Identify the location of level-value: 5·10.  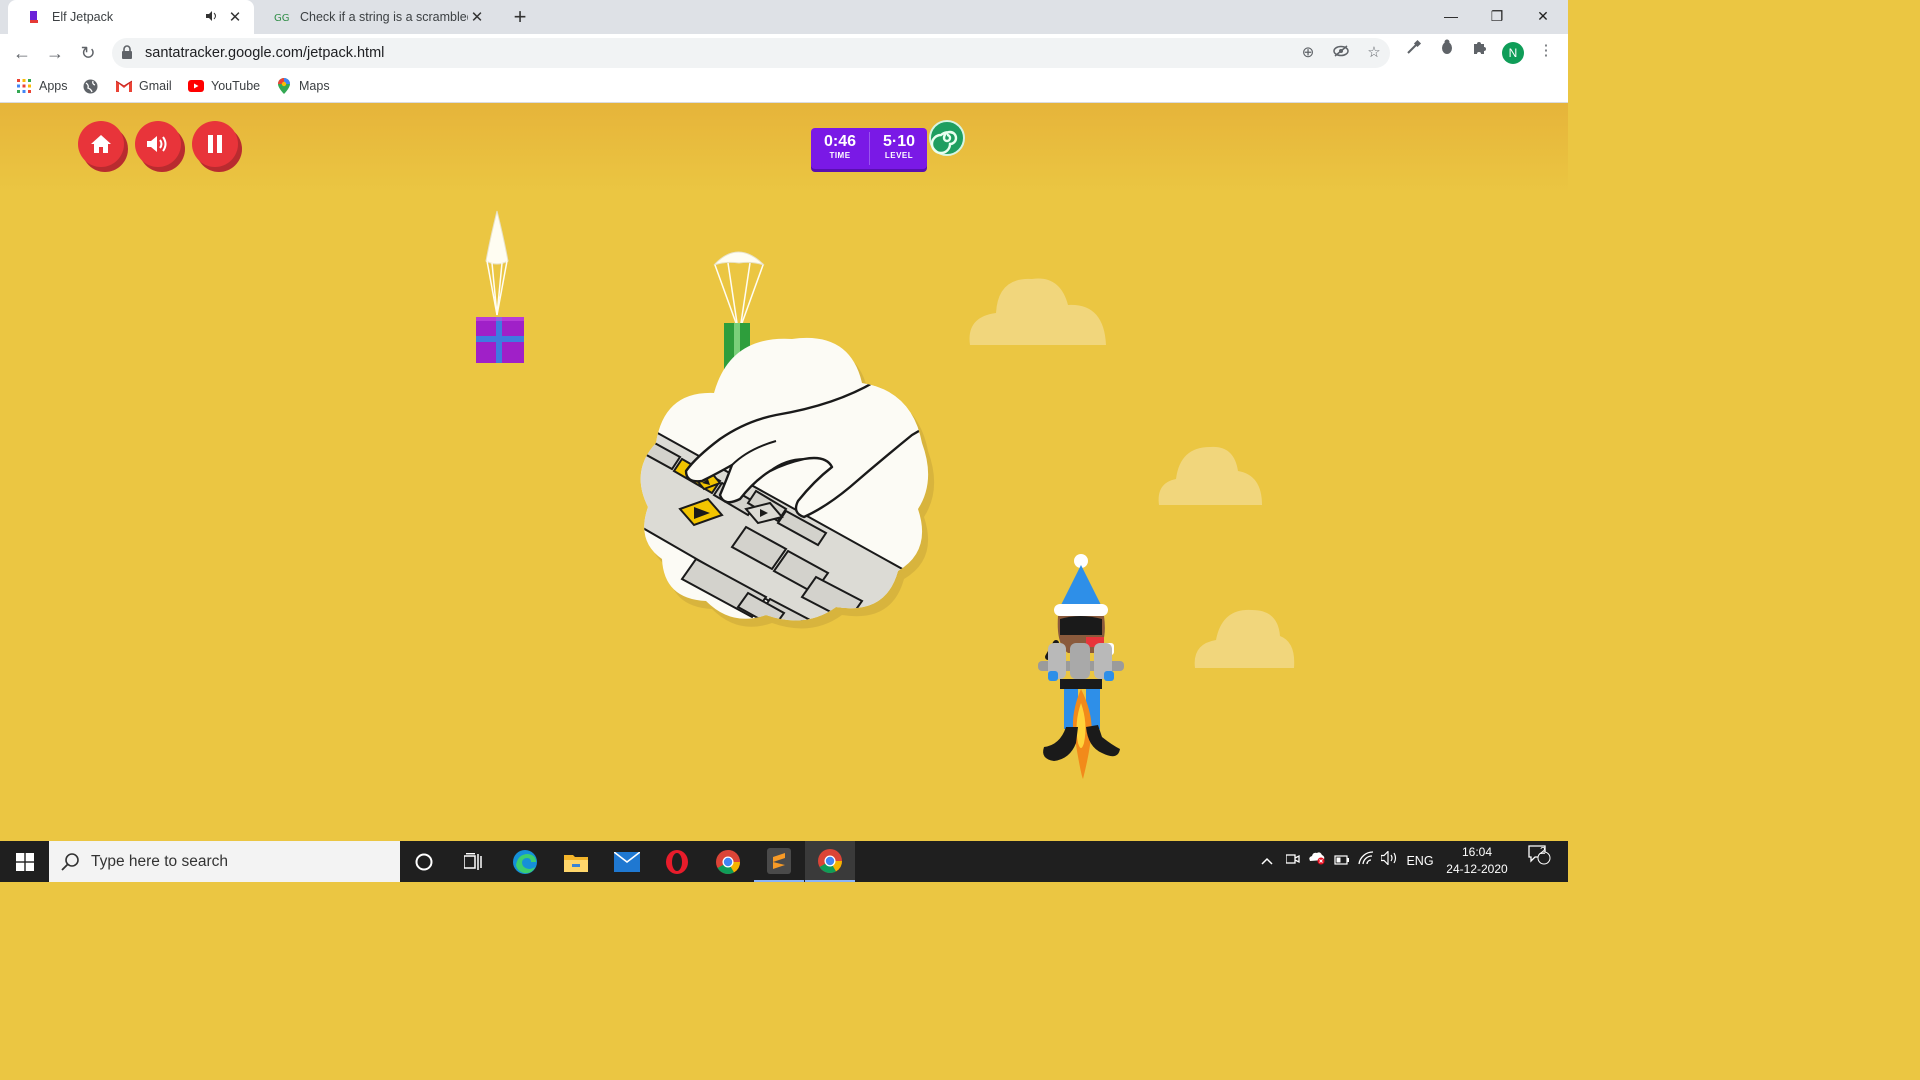
(899, 141).